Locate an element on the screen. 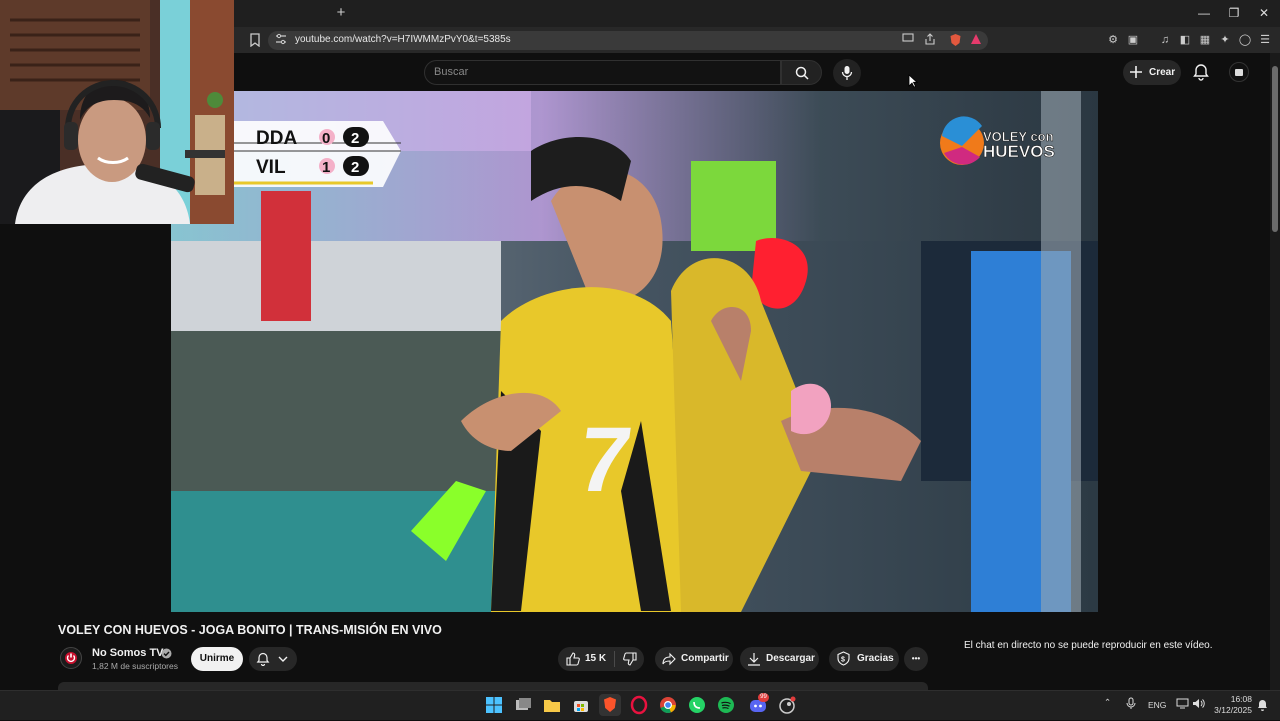  clock-time: 16:08 is located at coordinates (1240, 699).